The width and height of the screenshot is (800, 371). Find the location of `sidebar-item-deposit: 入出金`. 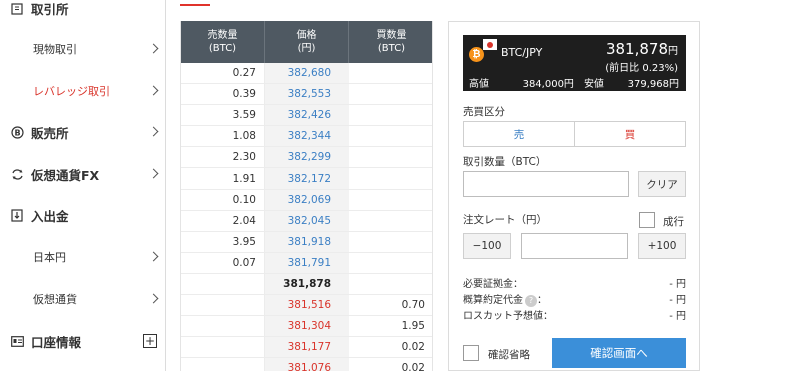

sidebar-item-deposit: 入出金 is located at coordinates (83, 215).